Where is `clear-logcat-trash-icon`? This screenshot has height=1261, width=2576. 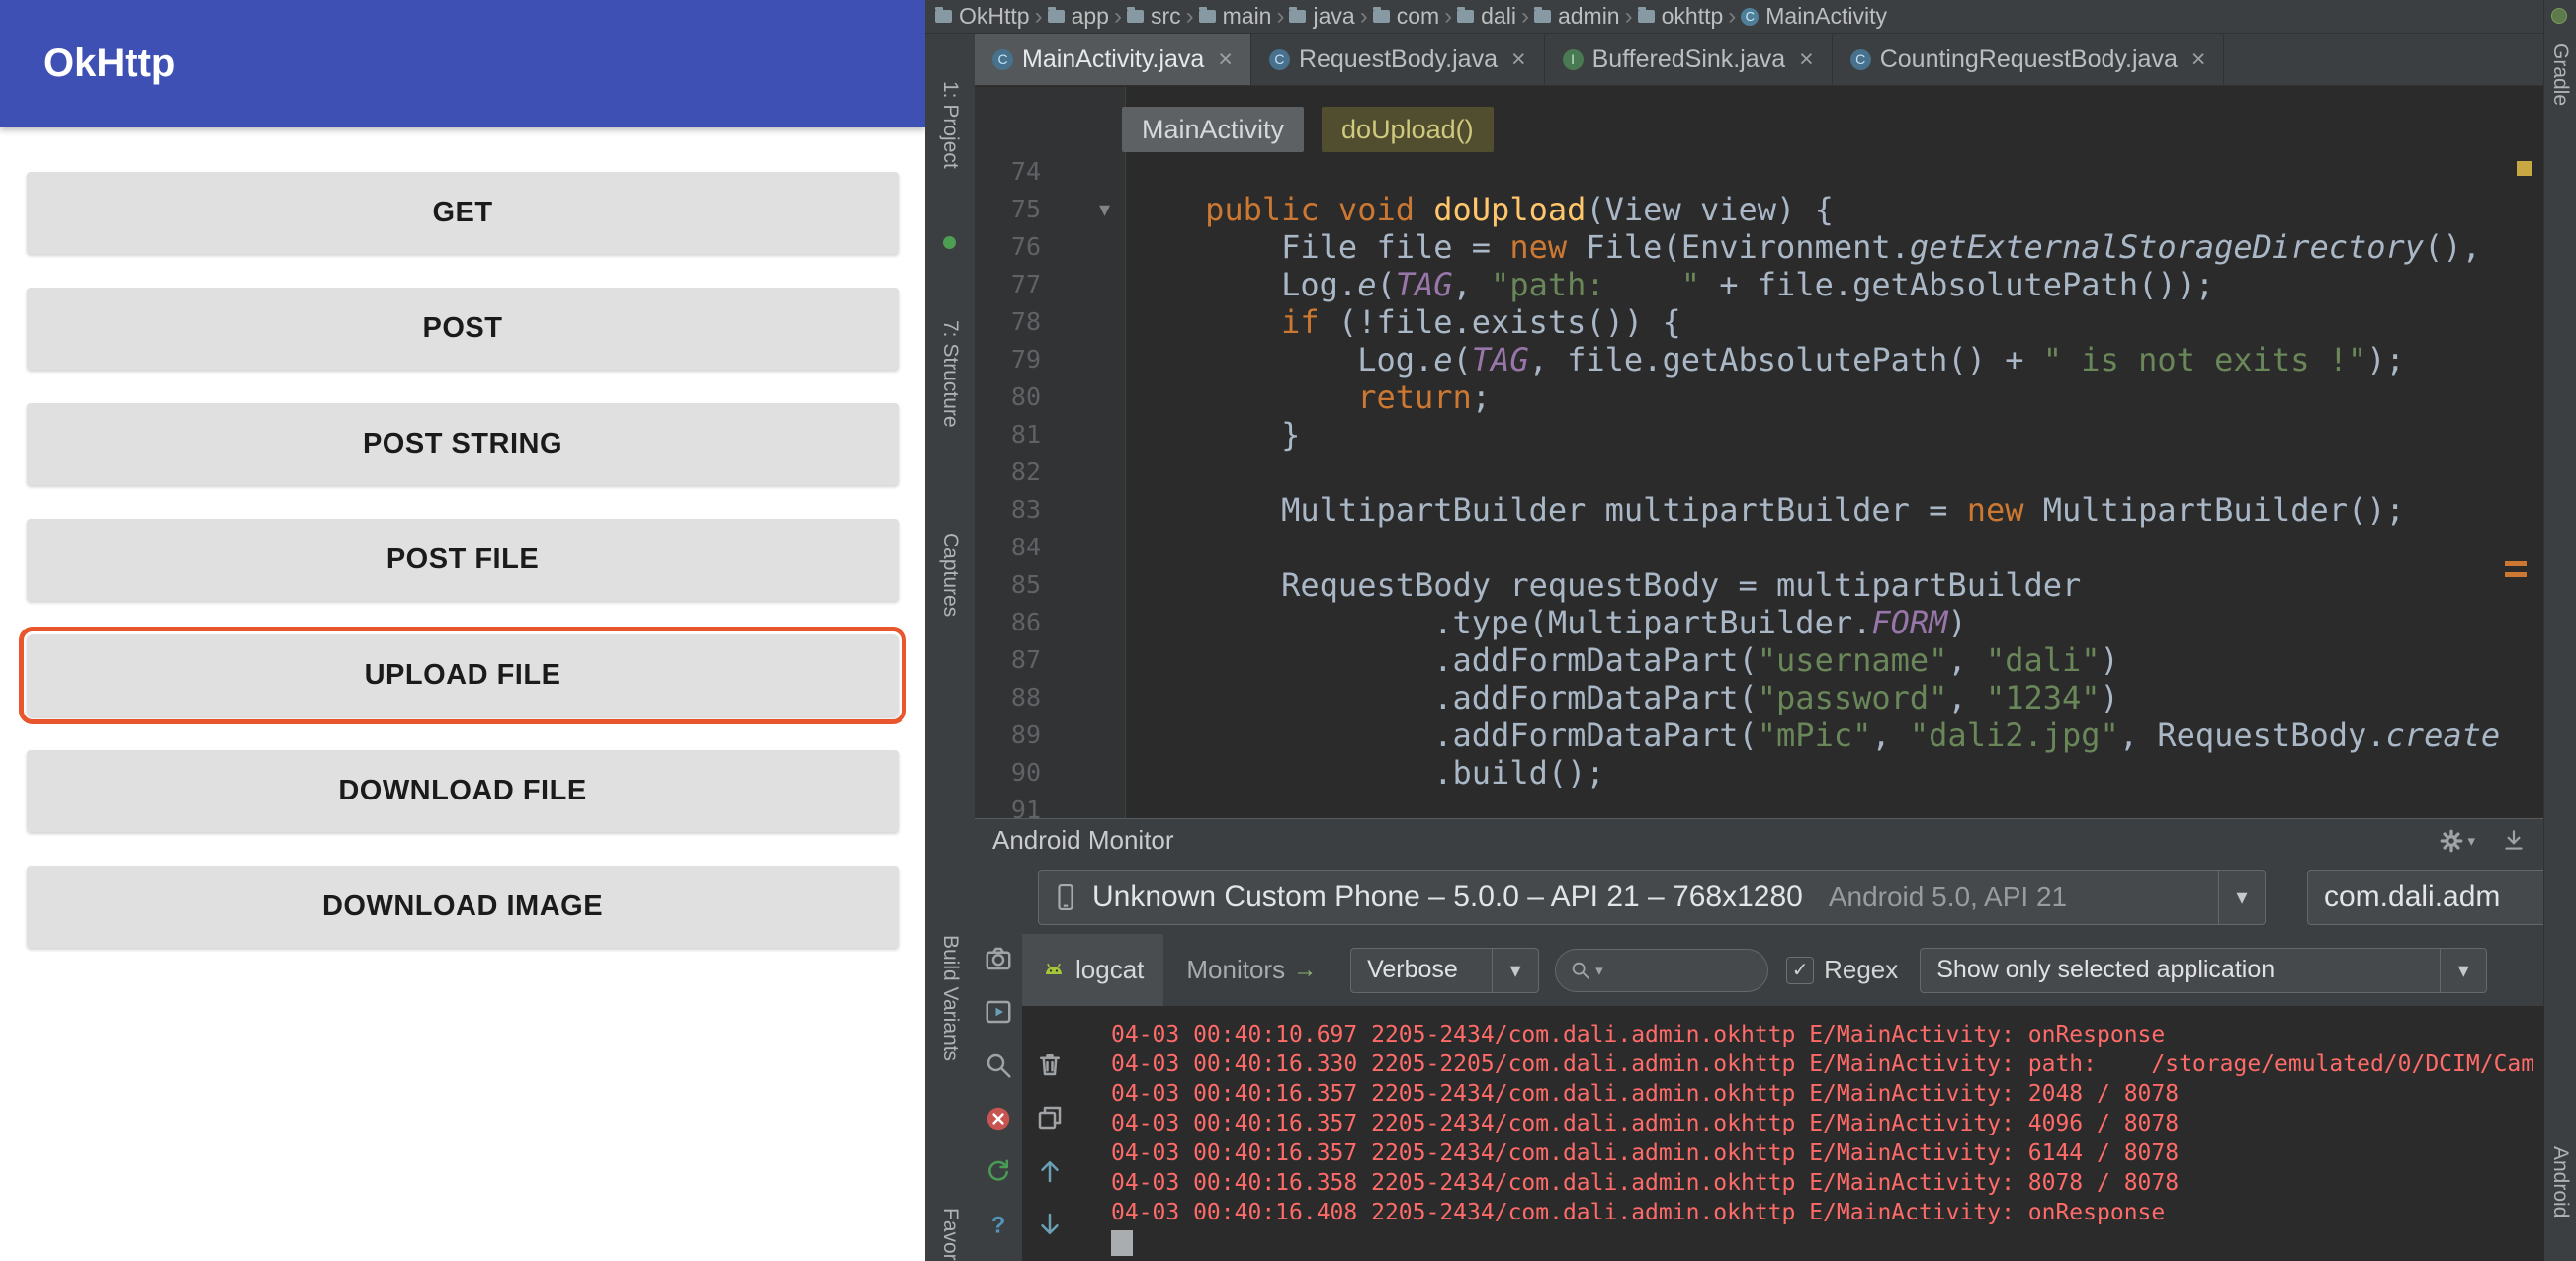 clear-logcat-trash-icon is located at coordinates (1050, 1064).